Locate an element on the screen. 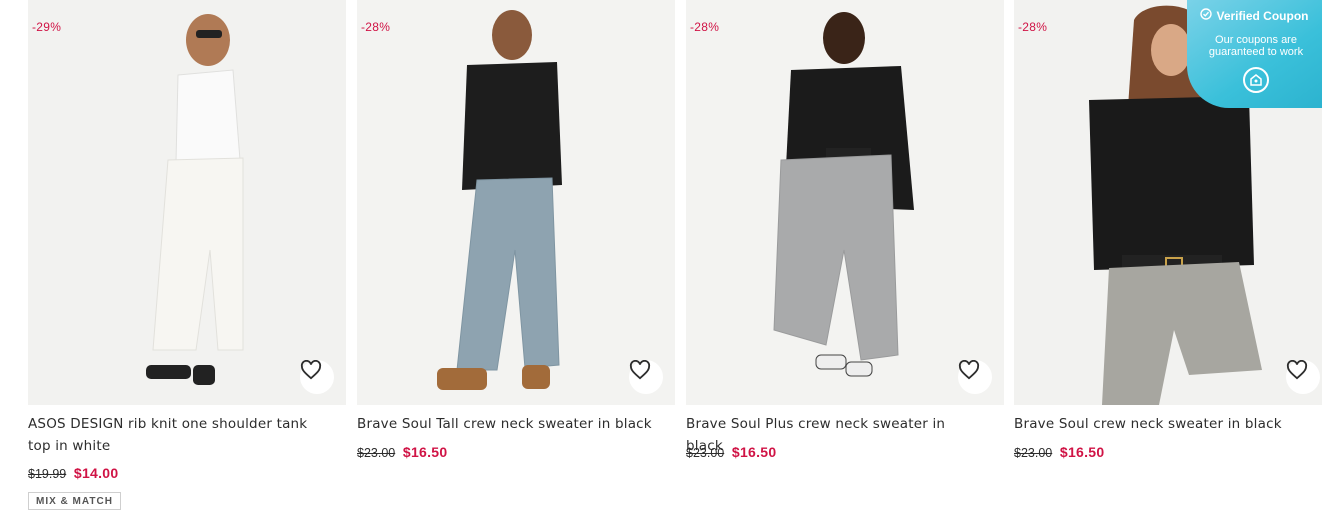  coupon-header: Verified Coupon is located at coordinates (1254, 15).